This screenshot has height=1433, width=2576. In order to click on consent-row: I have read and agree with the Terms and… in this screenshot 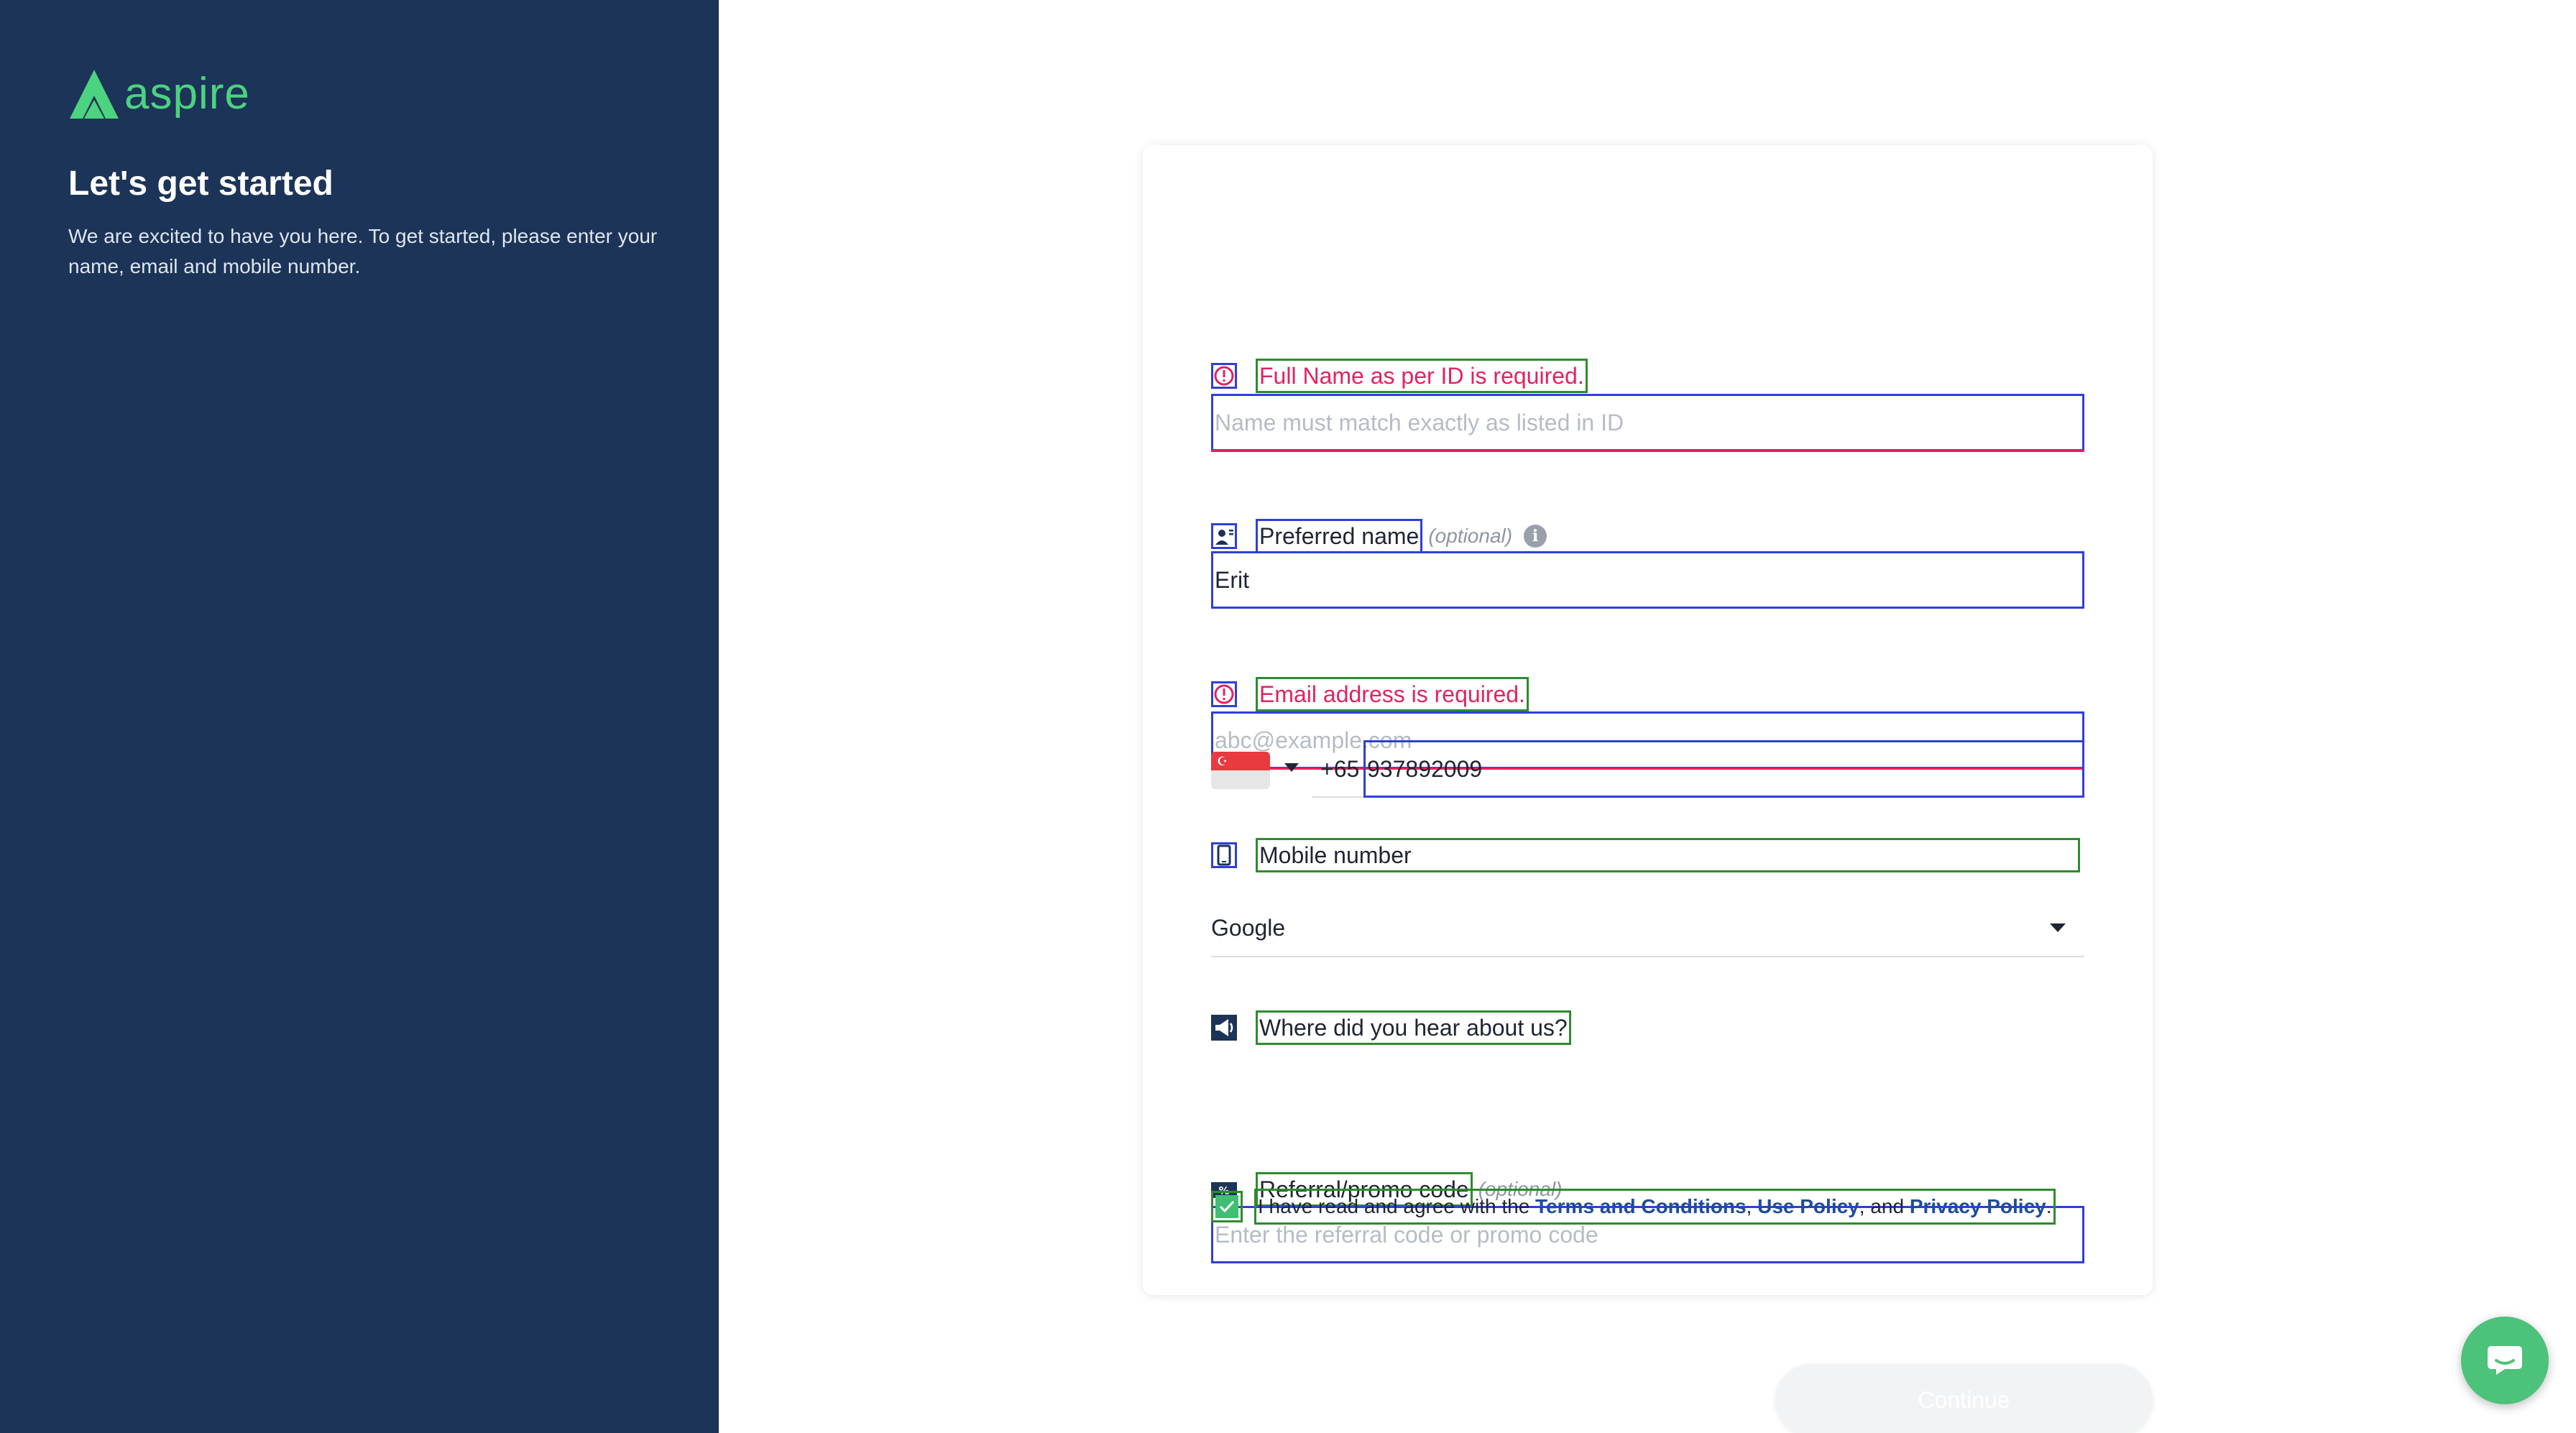, I will do `click(1633, 1207)`.